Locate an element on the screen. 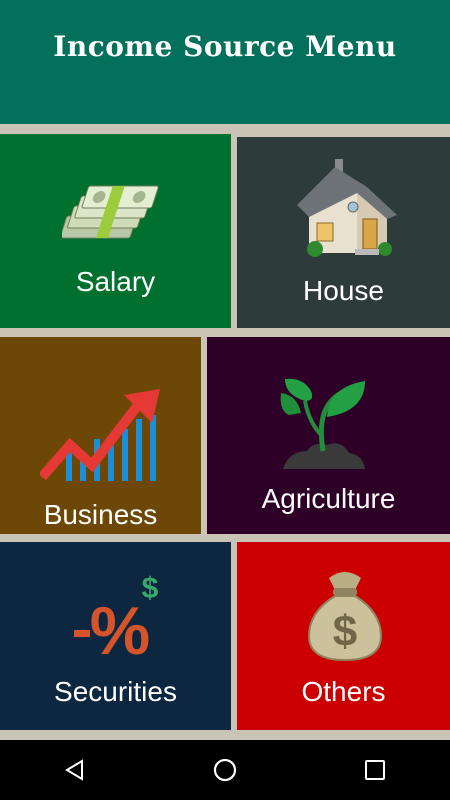 This screenshot has height=800, width=450. tile-salary: Salary is located at coordinates (115, 231).